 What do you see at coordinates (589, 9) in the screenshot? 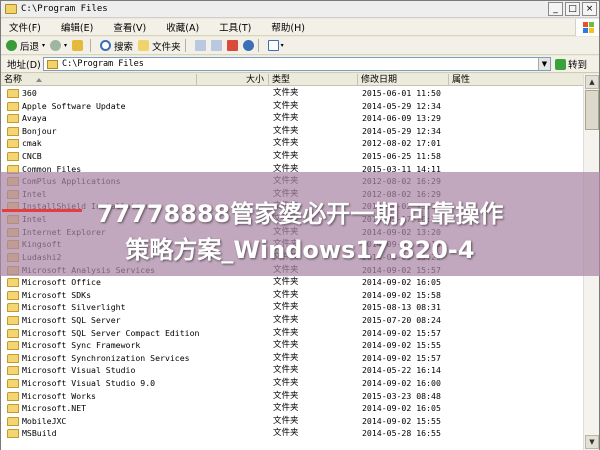
I see `close-button: ×` at bounding box center [589, 9].